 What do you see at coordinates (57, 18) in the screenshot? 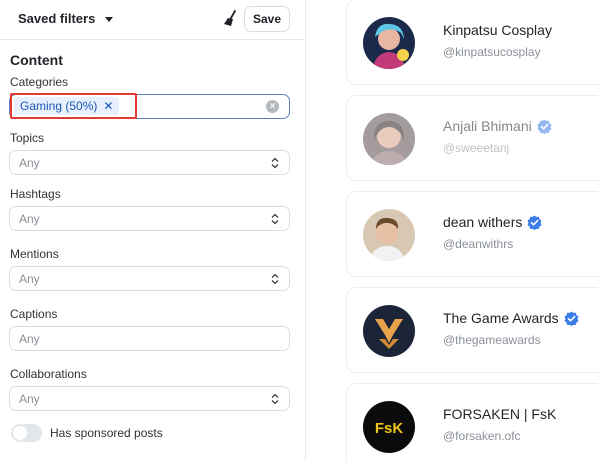
I see `saved-filters-label: Saved filters` at bounding box center [57, 18].